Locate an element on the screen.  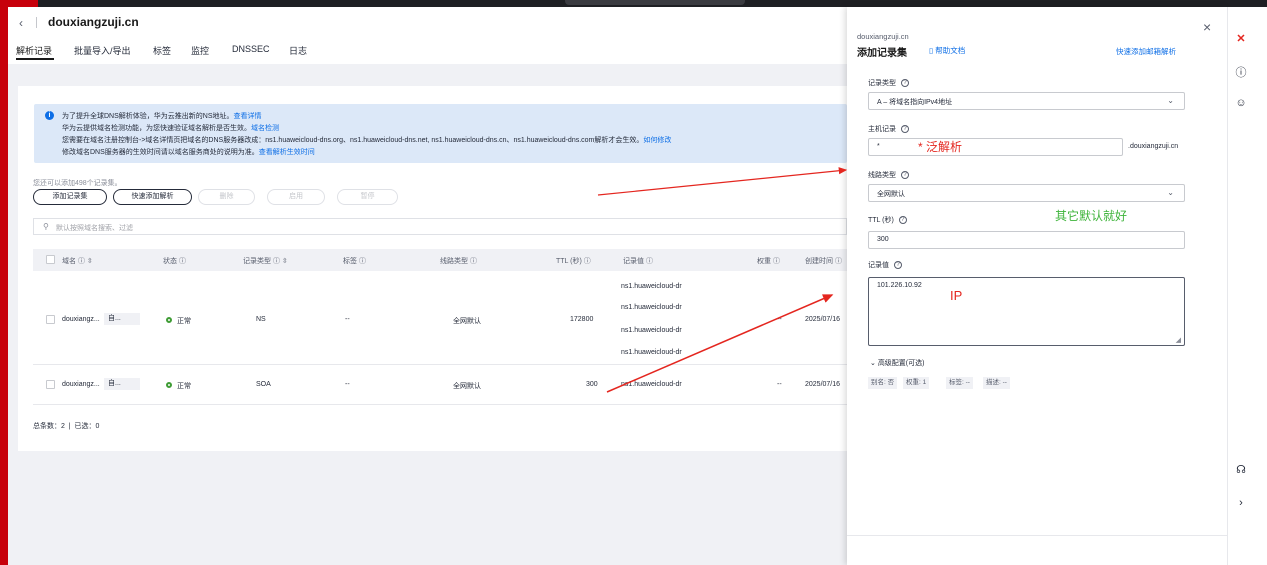
annotation-arrows is located at coordinates (722, 280).